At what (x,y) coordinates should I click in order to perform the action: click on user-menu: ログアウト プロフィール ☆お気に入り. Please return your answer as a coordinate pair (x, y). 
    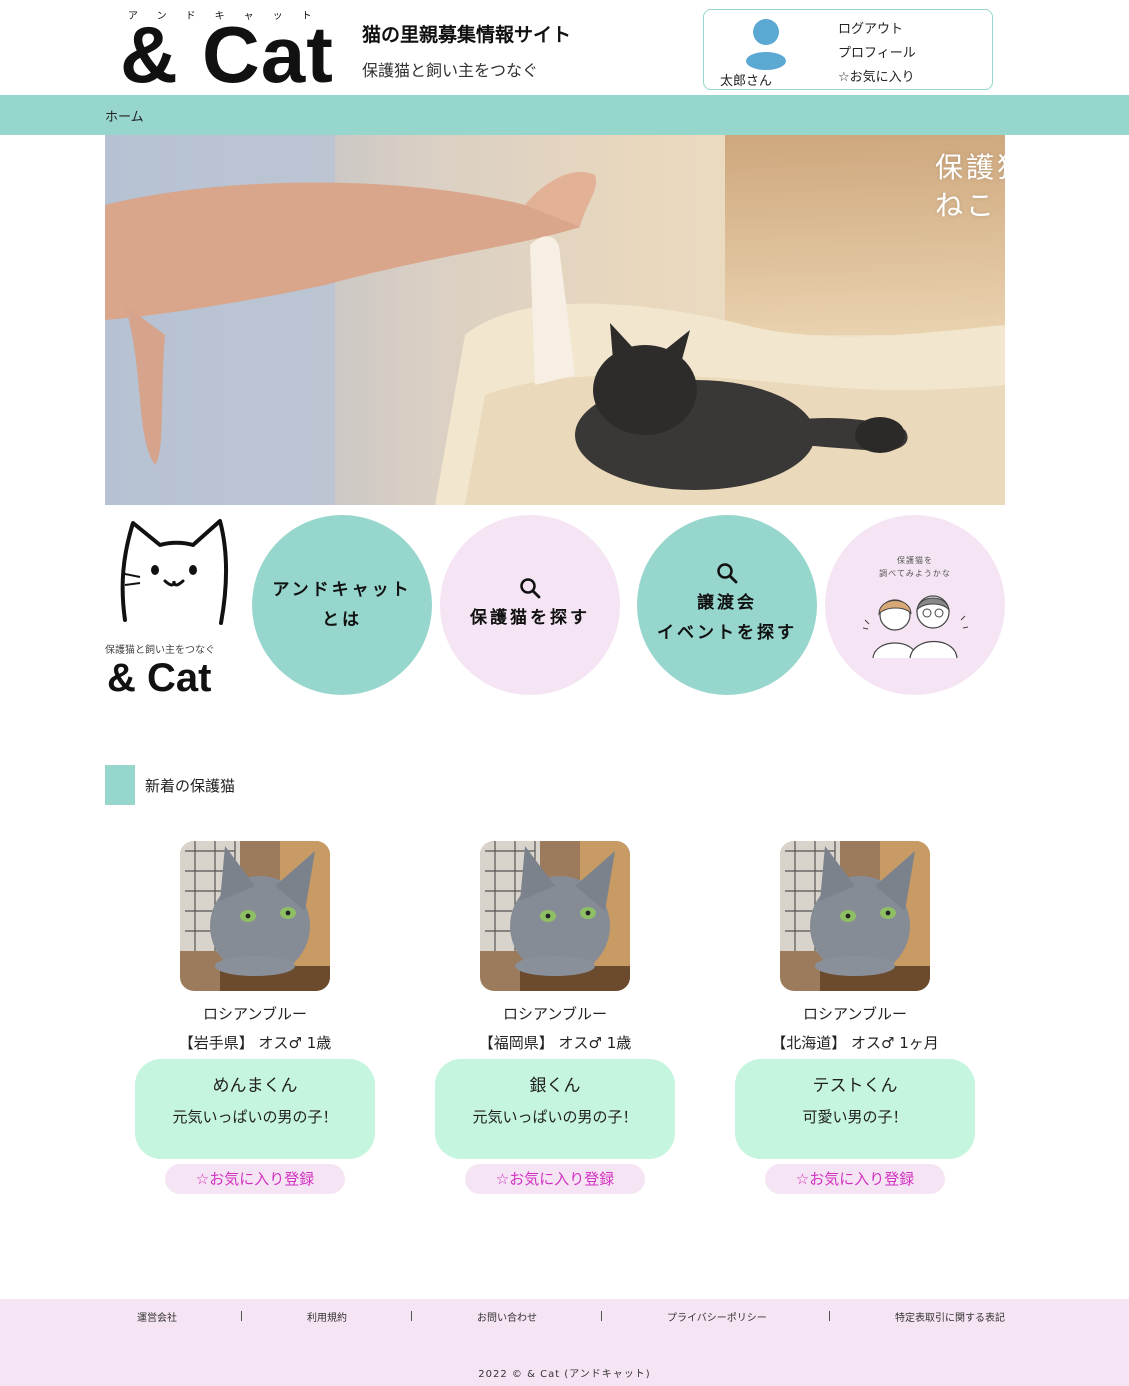
    Looking at the image, I should click on (877, 54).